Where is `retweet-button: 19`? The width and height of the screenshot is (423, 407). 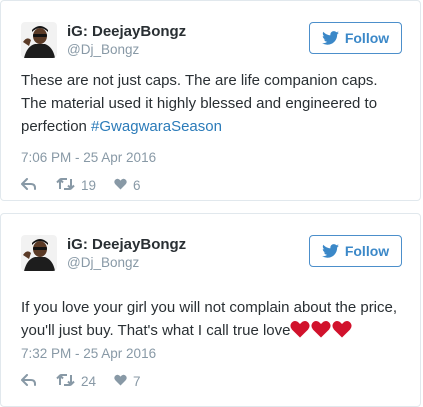 retweet-button: 19 is located at coordinates (76, 185).